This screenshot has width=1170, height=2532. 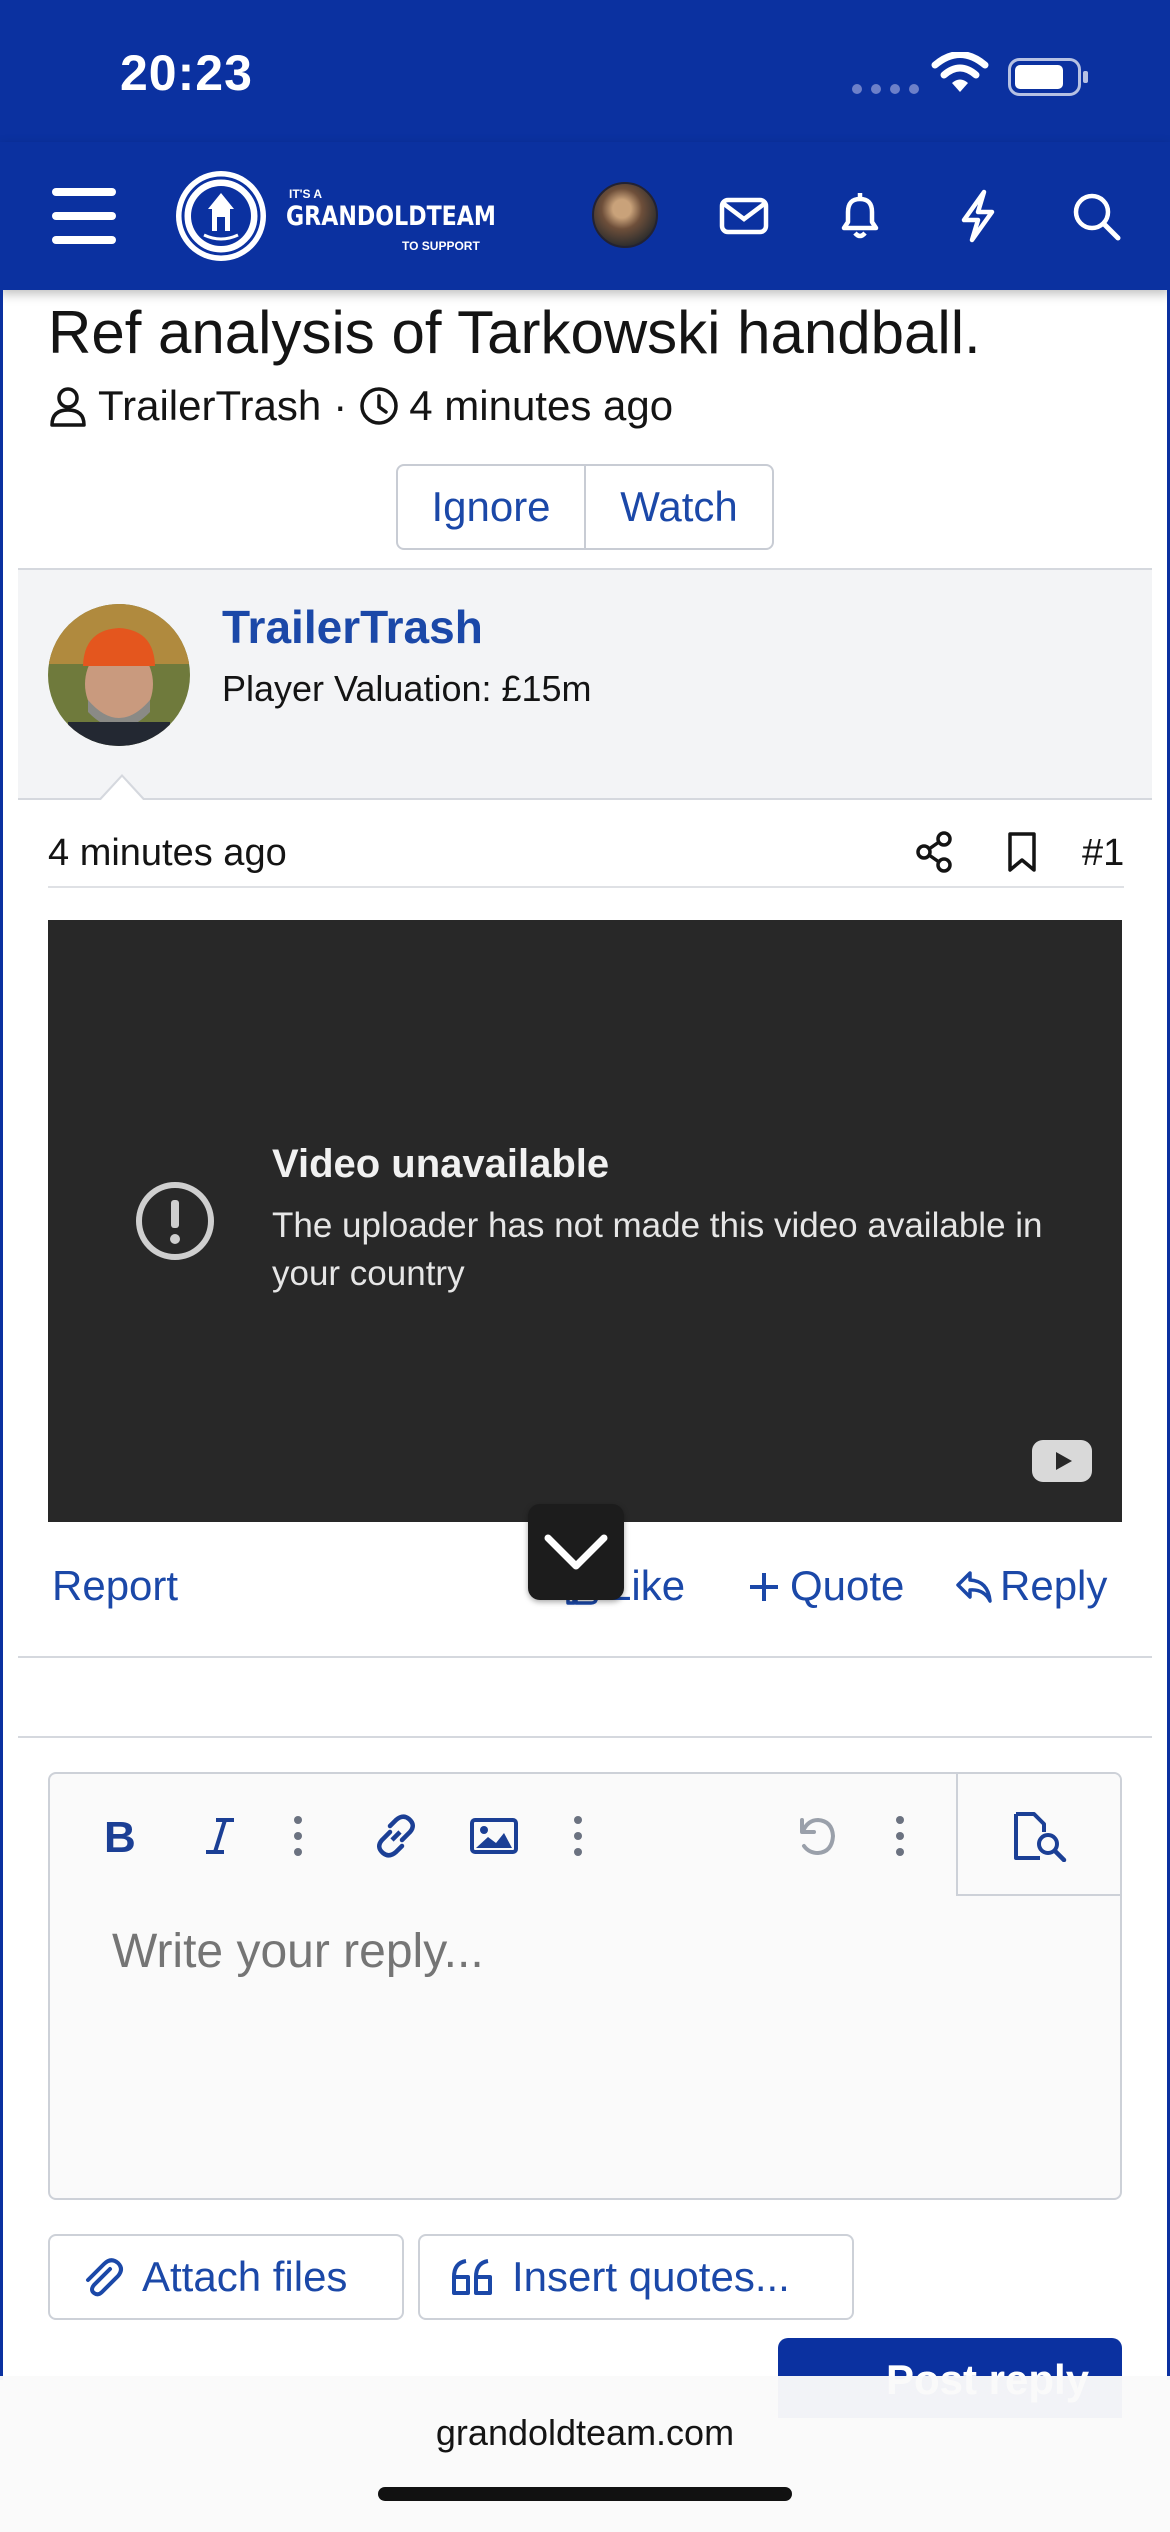 I want to click on browser-url: grandoldteam.com, so click(x=585, y=2433).